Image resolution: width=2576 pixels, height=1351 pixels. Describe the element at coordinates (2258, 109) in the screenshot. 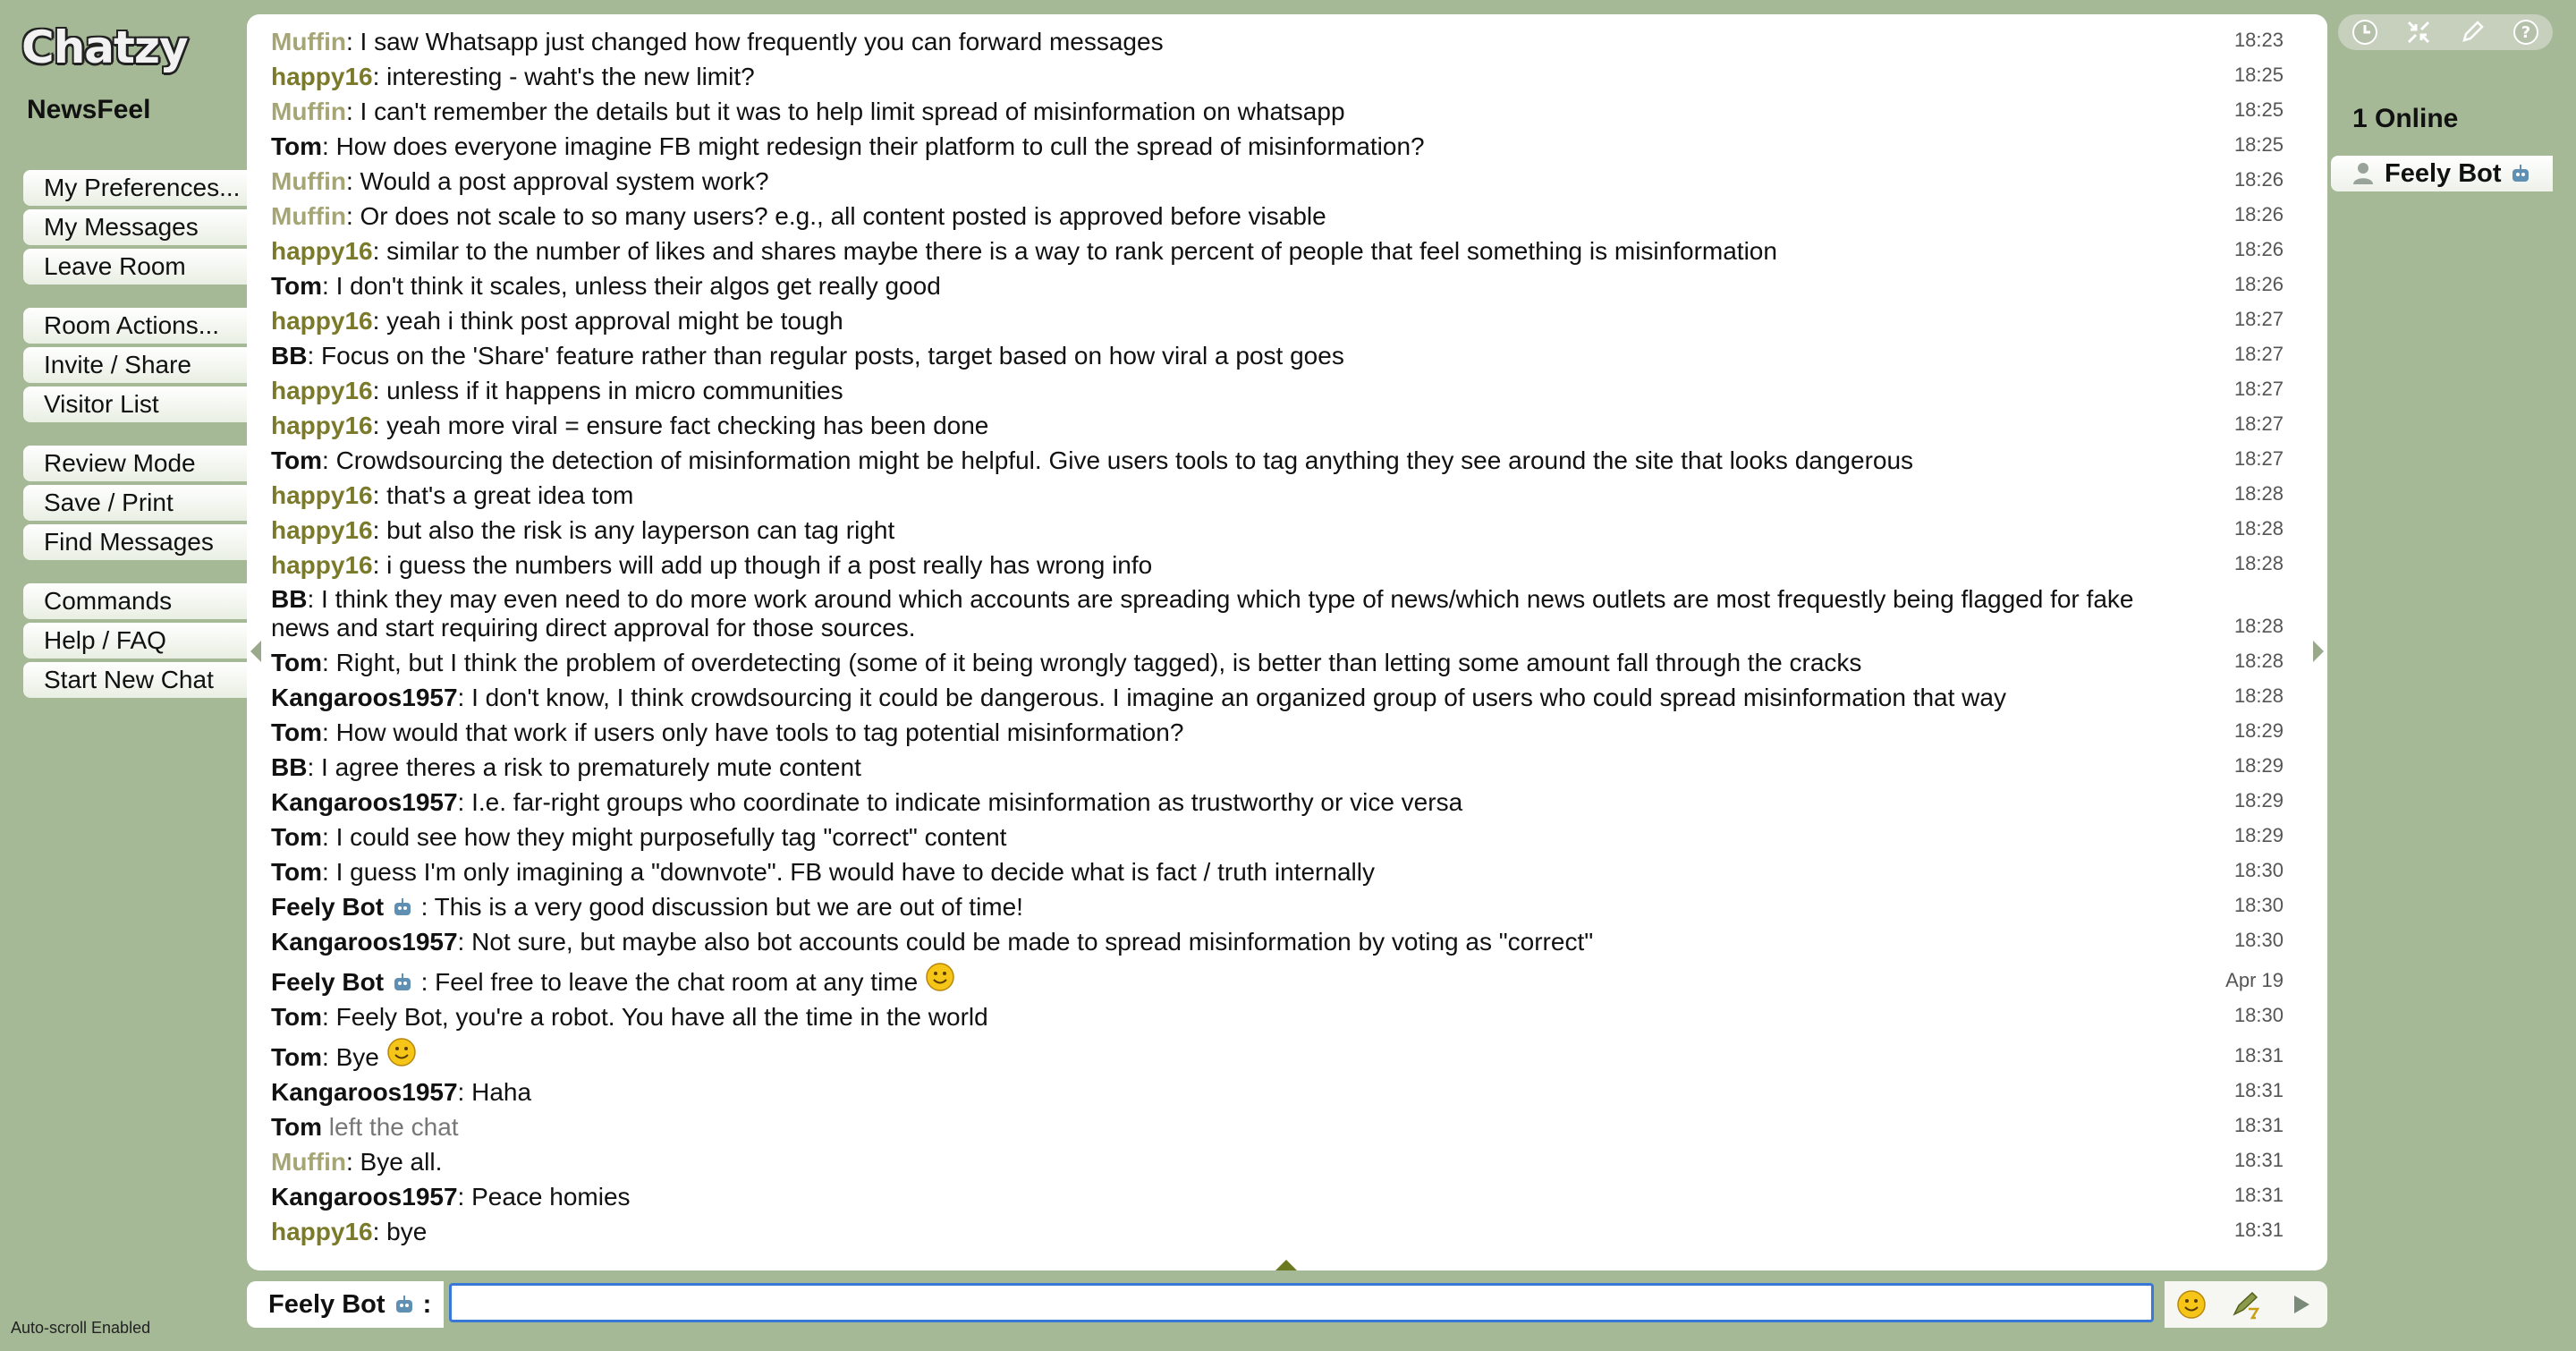

I see `message-time: 18:25` at that location.